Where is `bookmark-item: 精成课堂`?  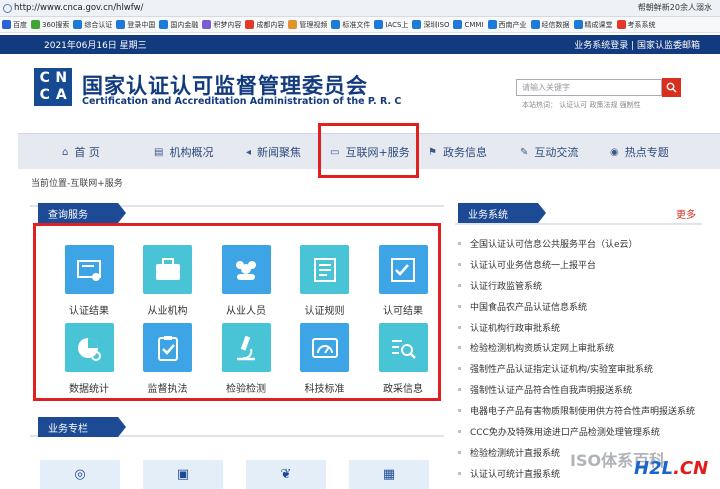 bookmark-item: 精成课堂 is located at coordinates (593, 25).